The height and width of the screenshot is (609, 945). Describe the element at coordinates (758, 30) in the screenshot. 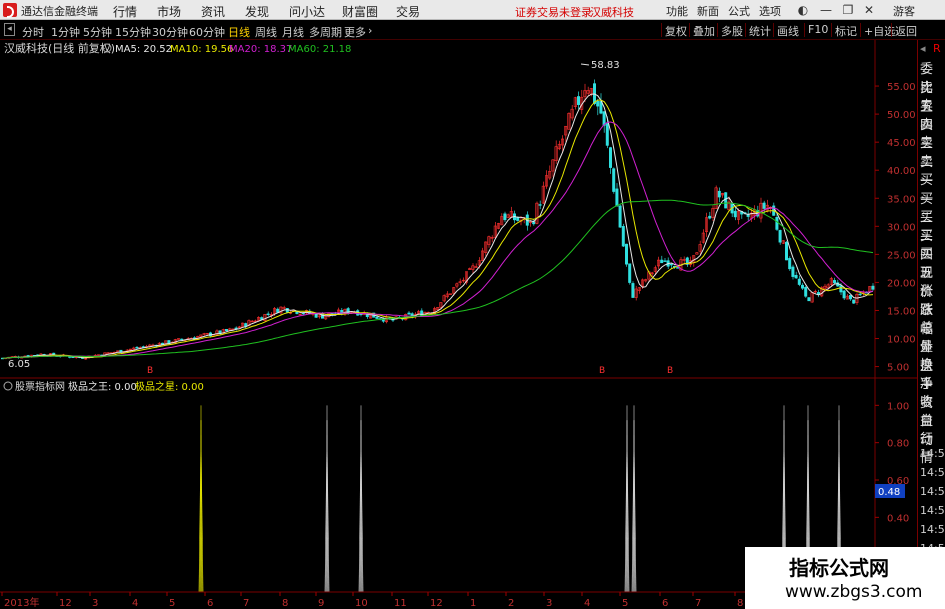

I see `statistics-button: 统计` at that location.